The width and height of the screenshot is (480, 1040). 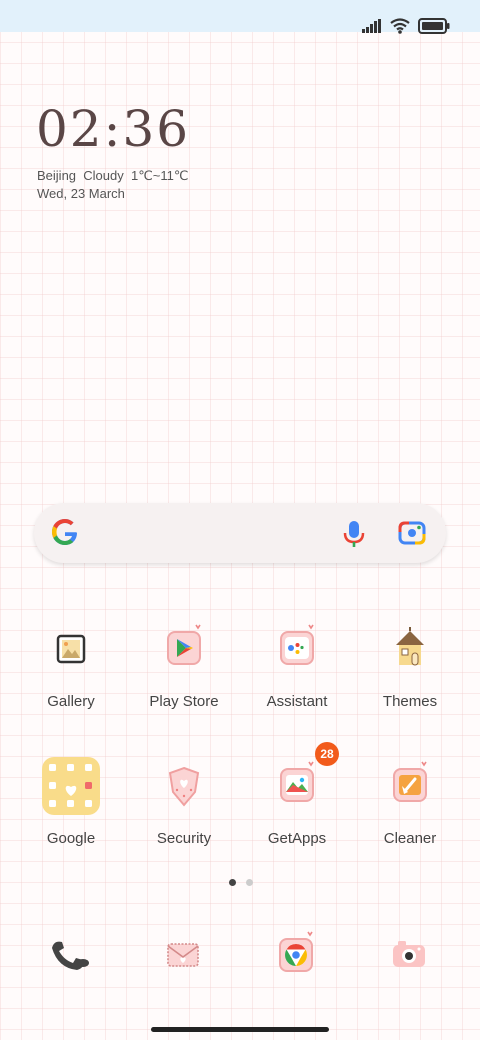 I want to click on google-folder-icon, so click(x=71, y=786).